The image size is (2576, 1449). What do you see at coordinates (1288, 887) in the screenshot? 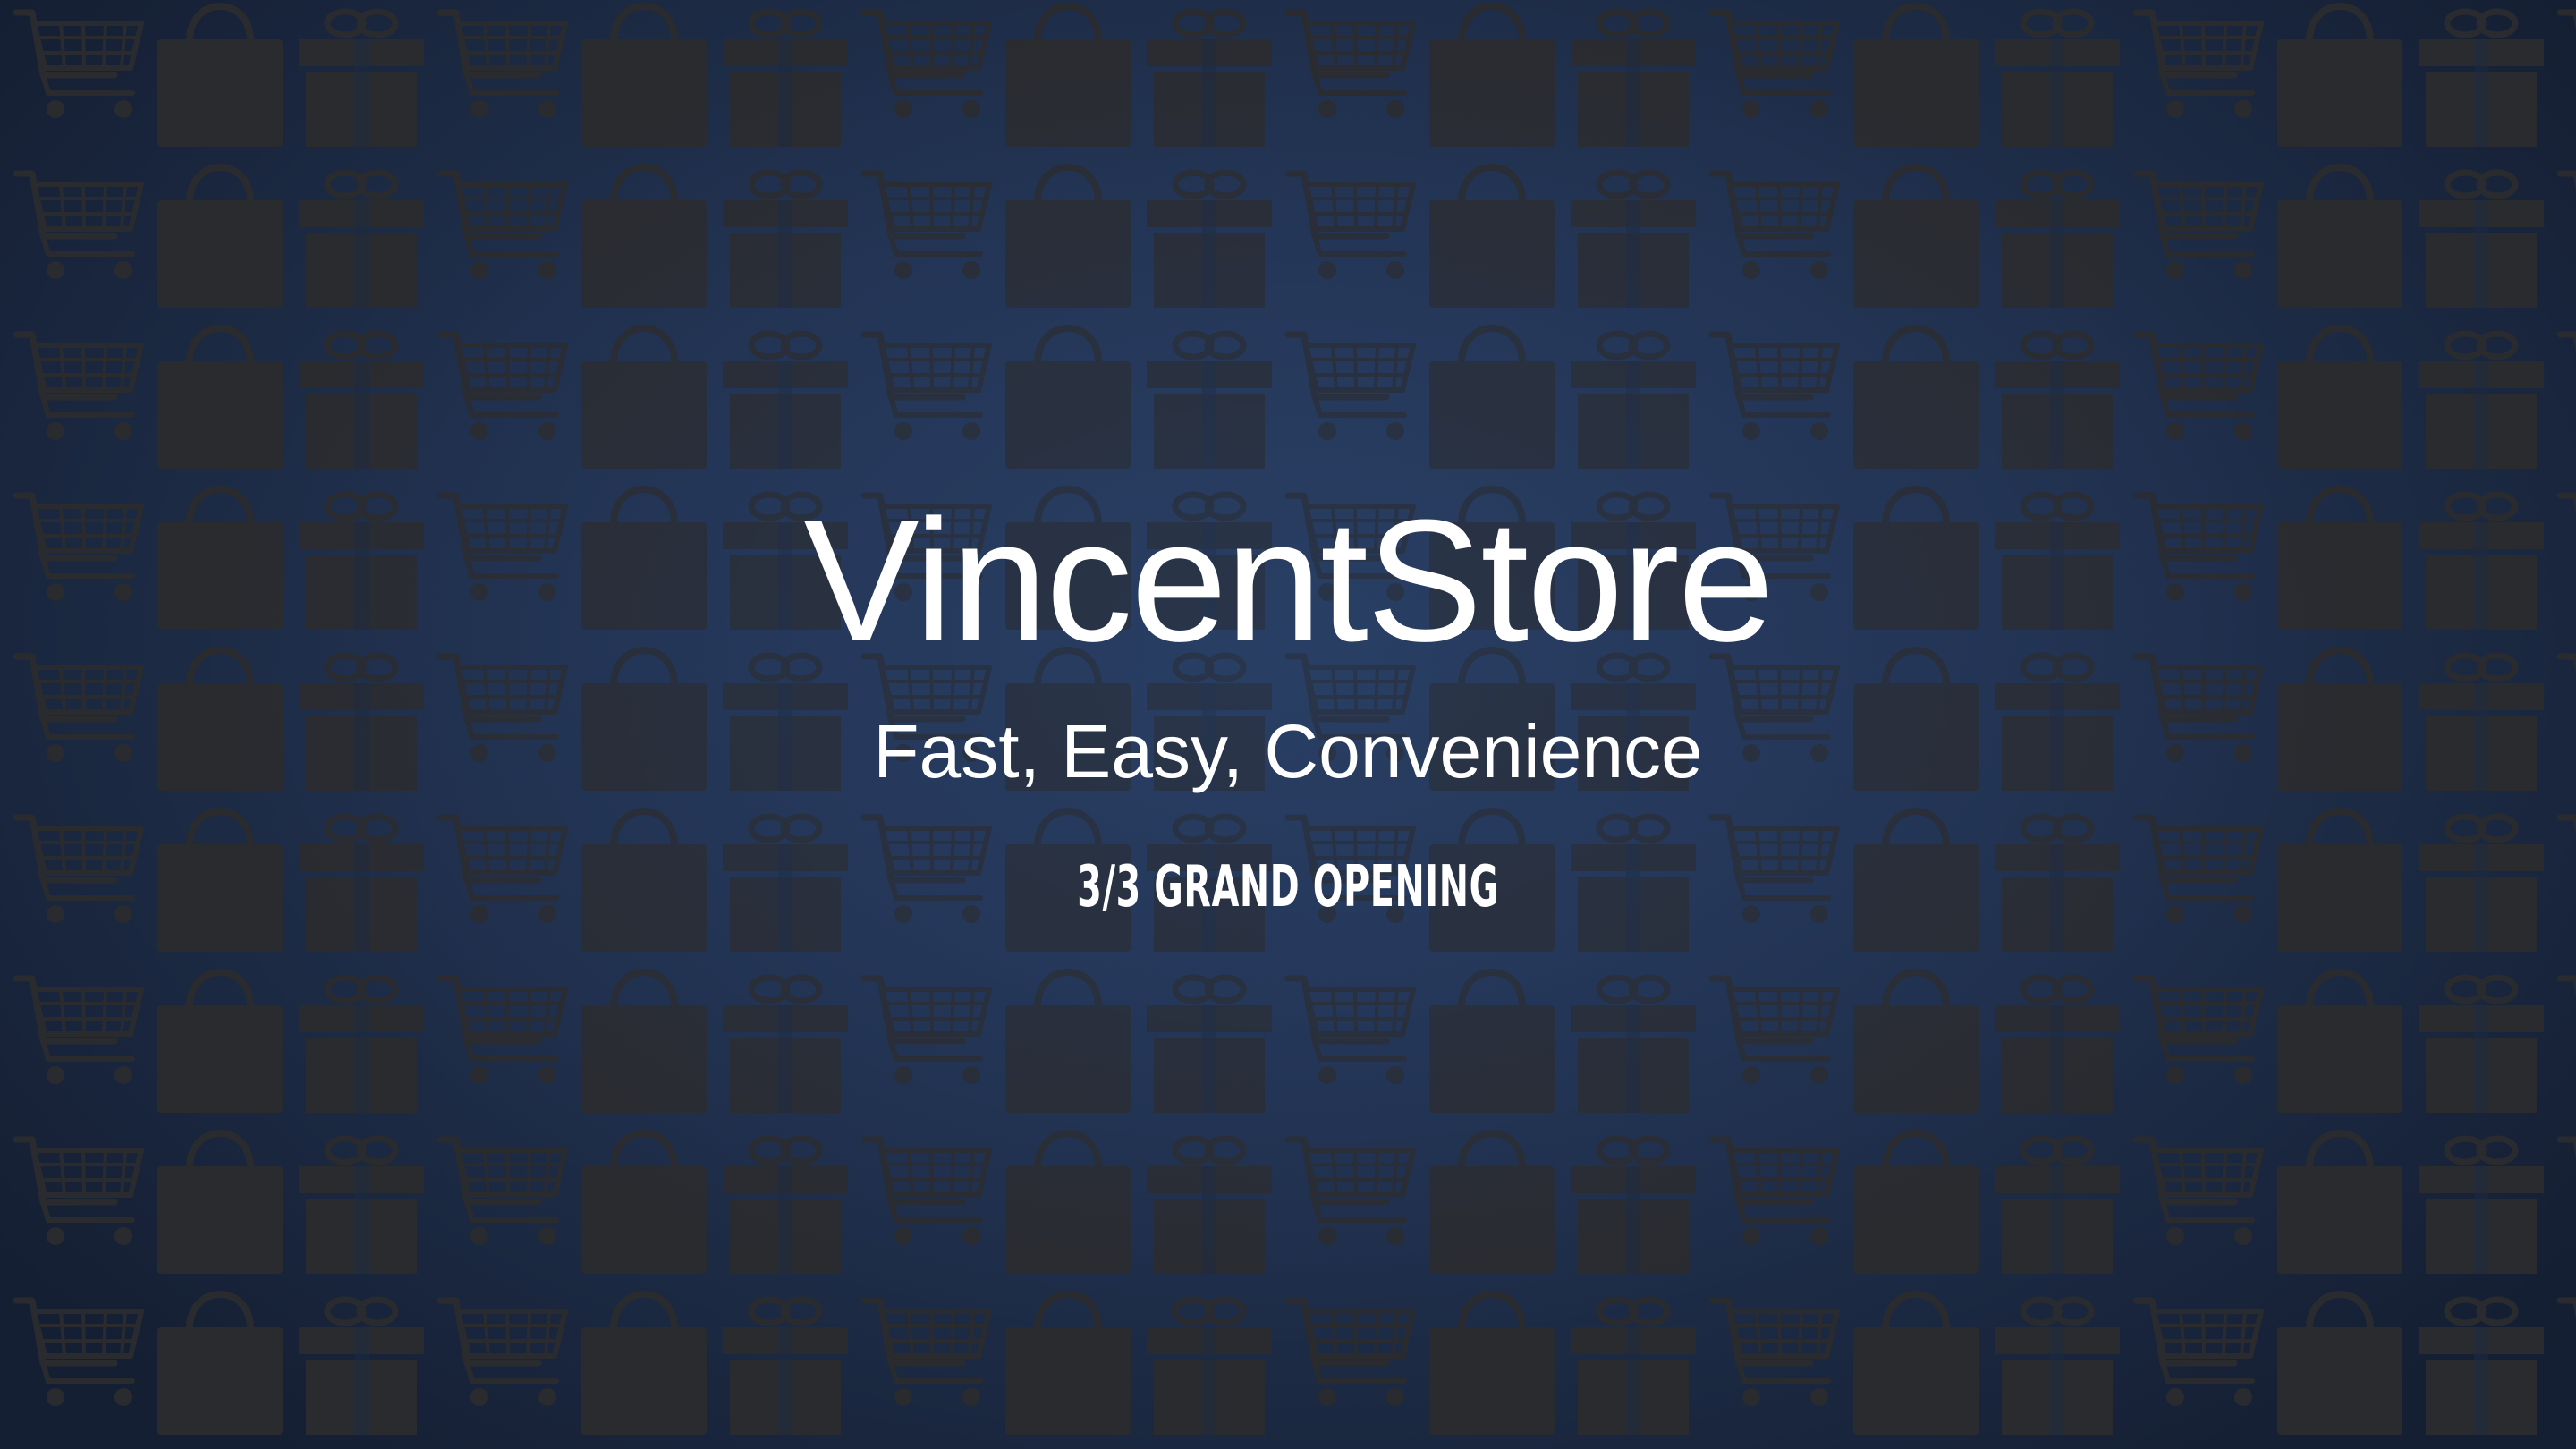
I see `grand-opening-banner: 3/3 GRAND OPENING` at bounding box center [1288, 887].